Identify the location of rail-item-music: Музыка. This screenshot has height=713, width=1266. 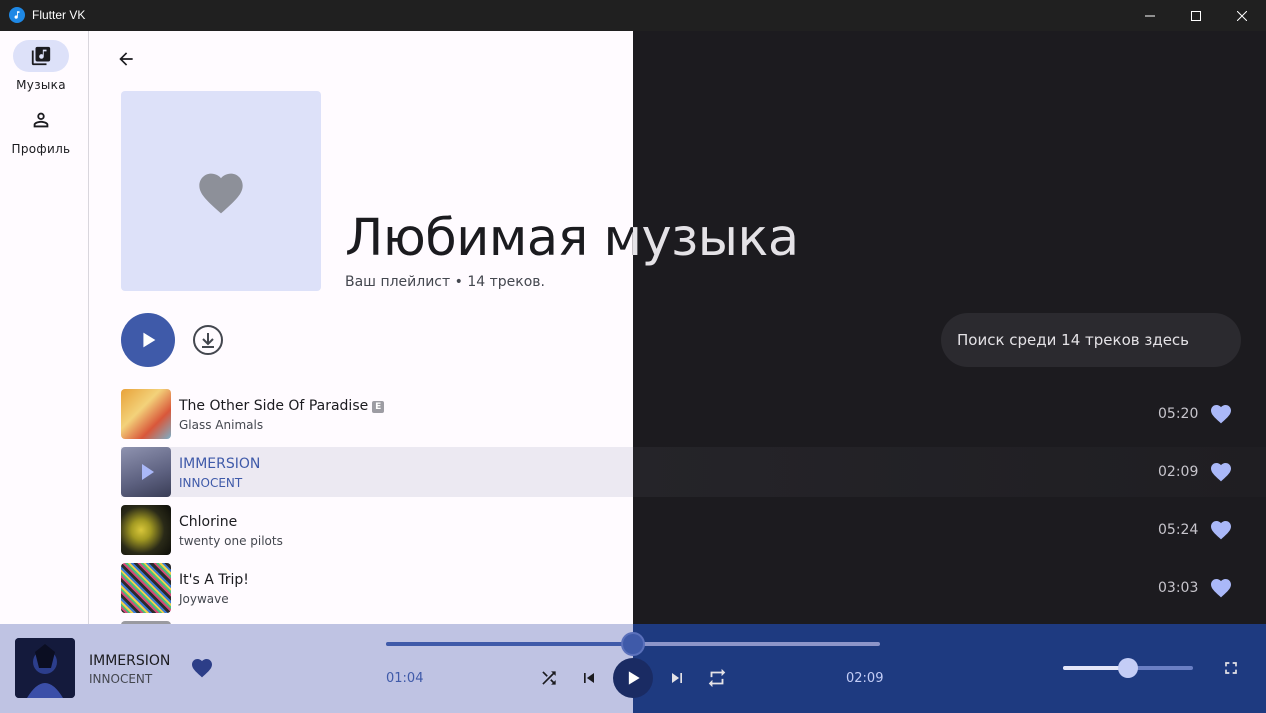
(41, 66).